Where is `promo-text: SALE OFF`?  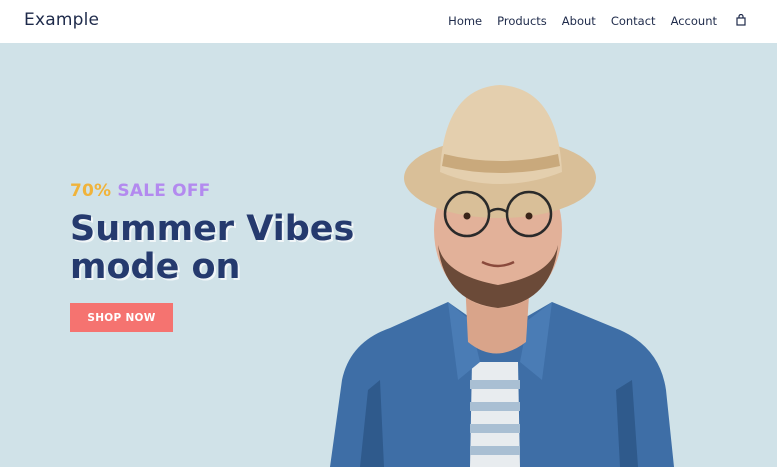 promo-text: SALE OFF is located at coordinates (164, 191).